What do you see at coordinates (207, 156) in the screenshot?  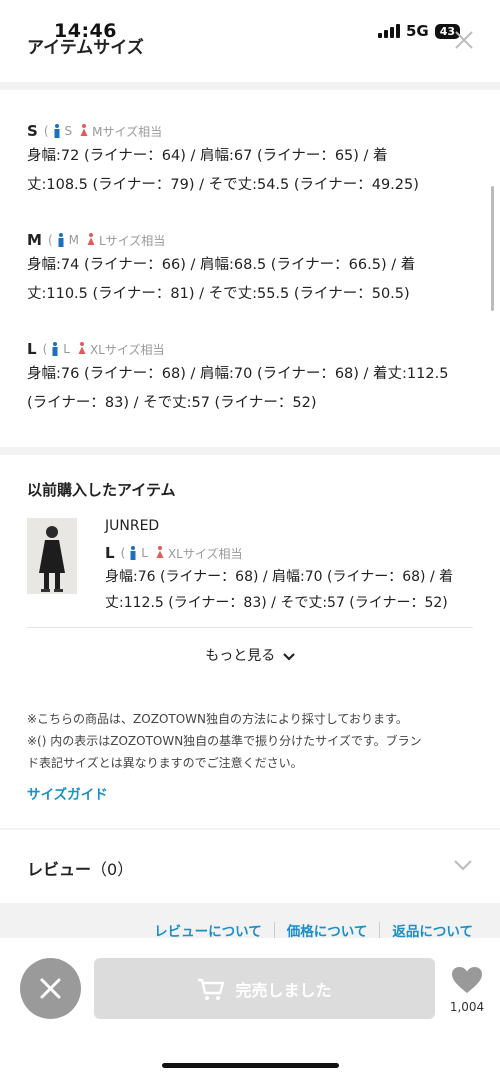 I see `size-measure-line: 身幅:72 (ライナー：64) / 肩幅:67 (ライナー：65) / 着` at bounding box center [207, 156].